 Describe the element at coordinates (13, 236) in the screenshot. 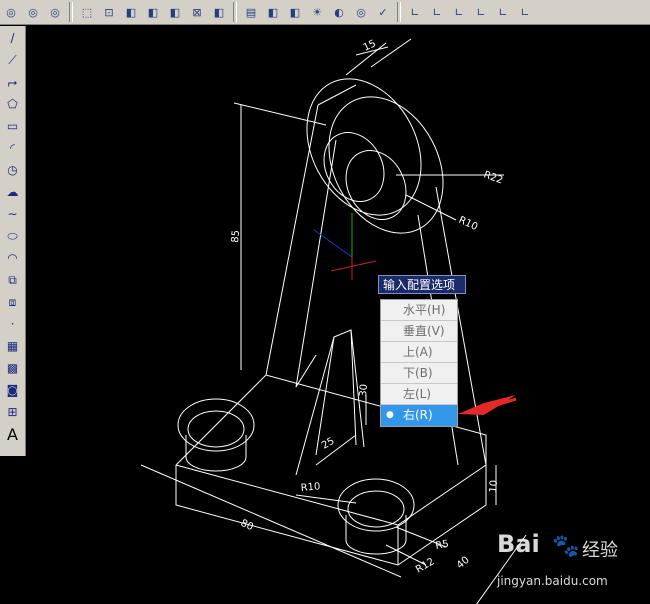

I see `ellipse-icon: ⬭` at that location.